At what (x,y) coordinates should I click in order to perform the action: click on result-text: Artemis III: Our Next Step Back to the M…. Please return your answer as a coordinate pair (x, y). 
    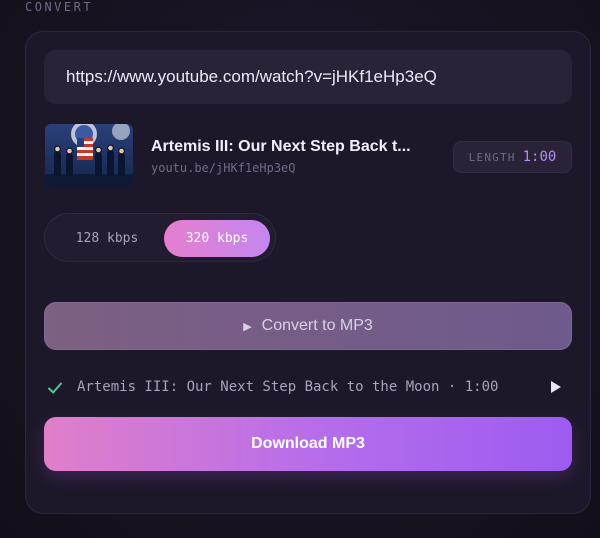
    Looking at the image, I should click on (288, 387).